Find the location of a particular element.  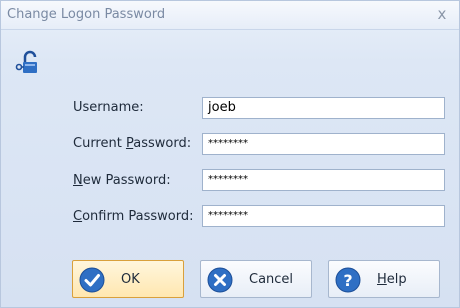

confirm-password-label: Confirm Password: is located at coordinates (133, 216).